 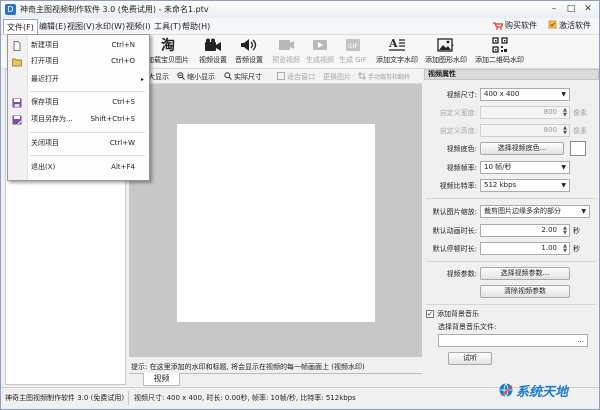 What do you see at coordinates (498, 167) in the screenshot?
I see `frame-rate-value: 10 帧/秒` at bounding box center [498, 167].